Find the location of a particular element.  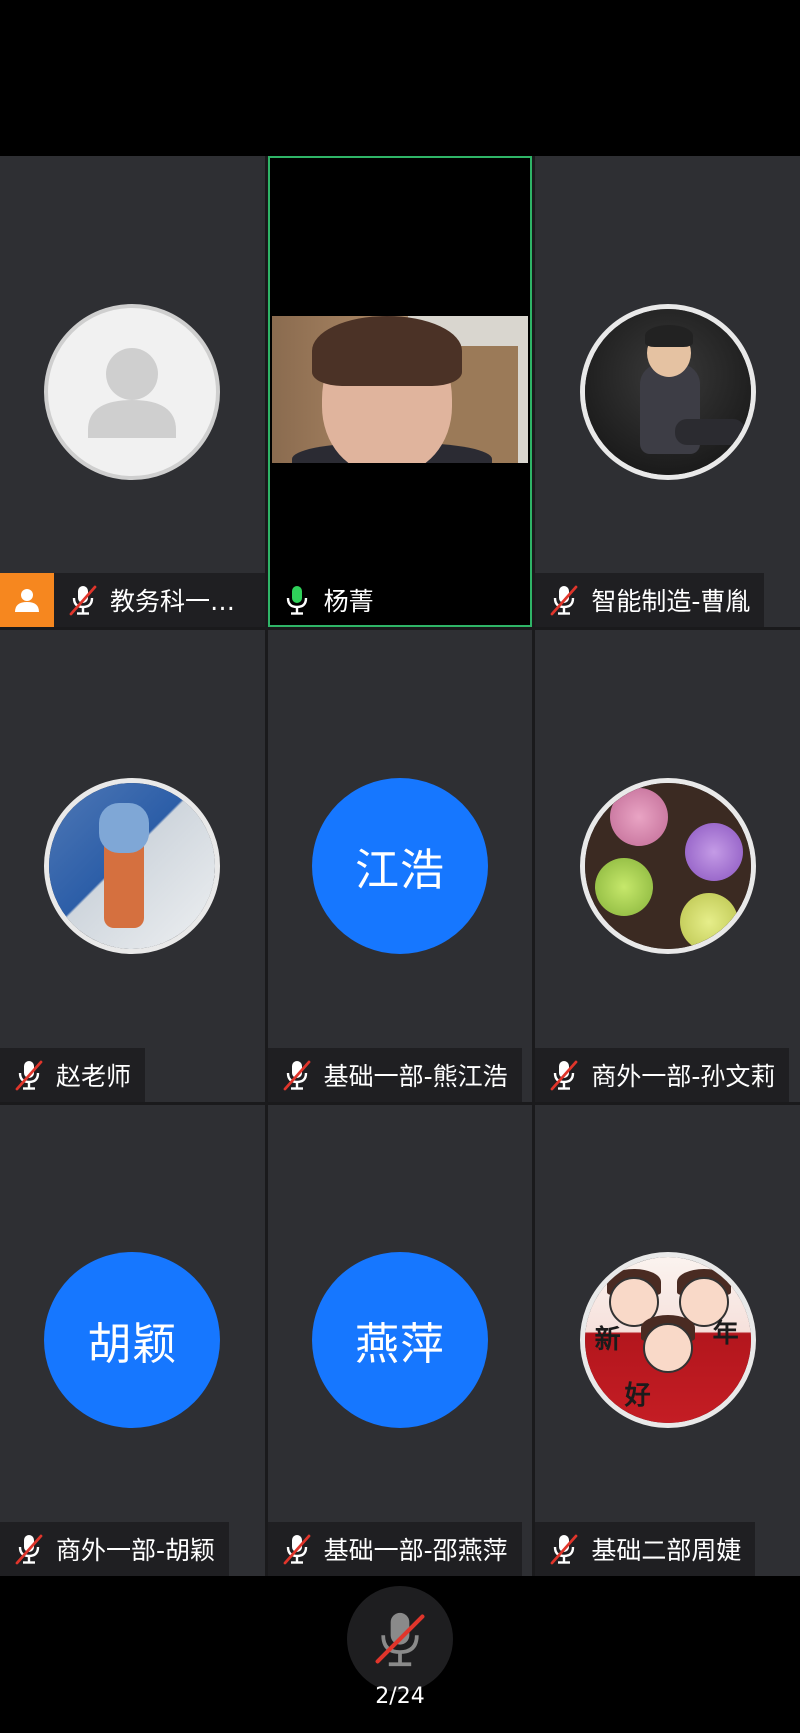

art-text: 好 is located at coordinates (637, 1396).